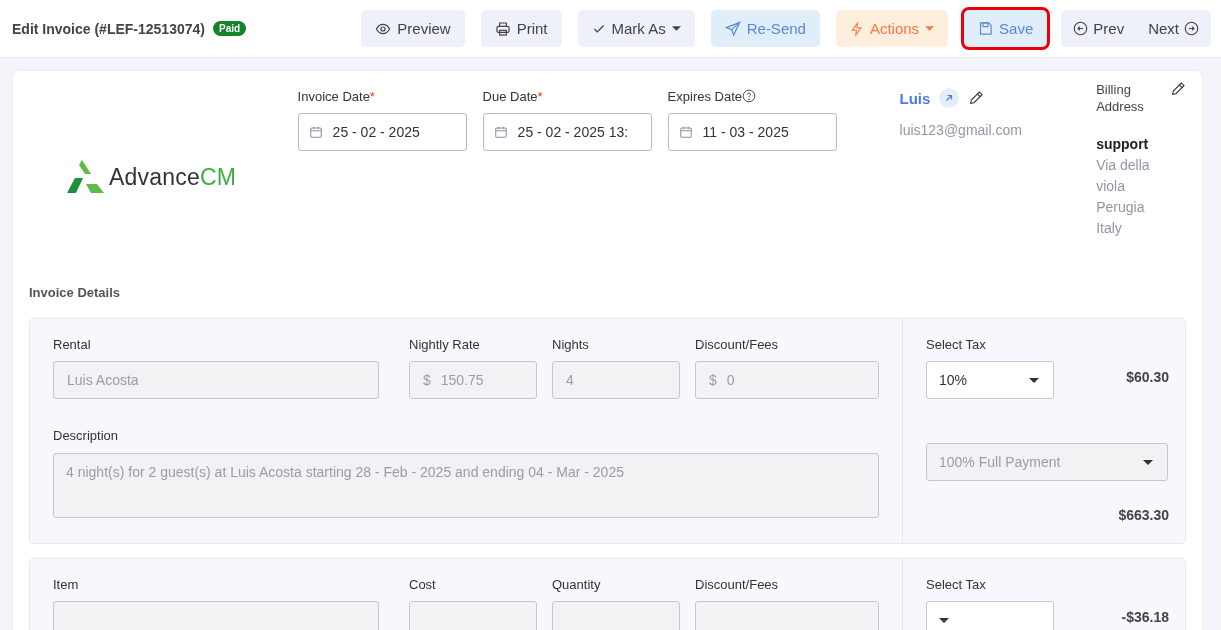 The image size is (1221, 630). I want to click on toolbar-button: Print, so click(521, 28).